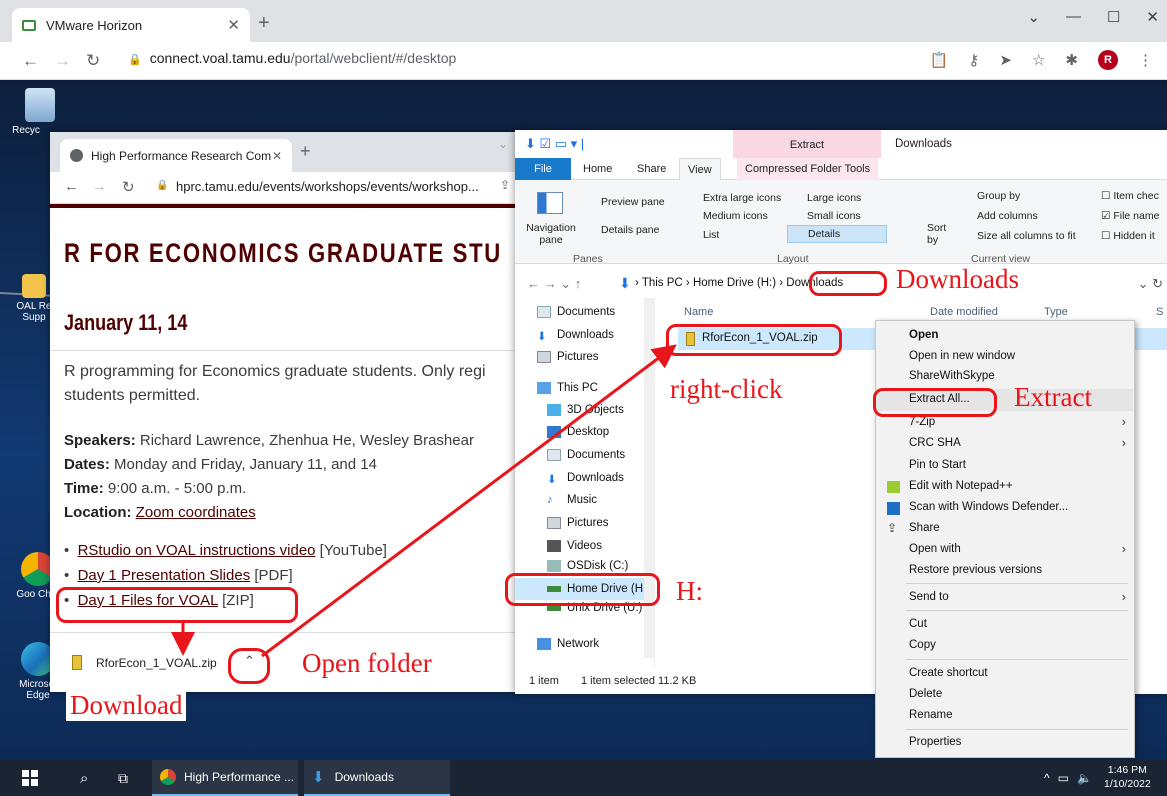 The width and height of the screenshot is (1167, 796). Describe the element at coordinates (923, 335) in the screenshot. I see `menu-item-open: Open` at that location.